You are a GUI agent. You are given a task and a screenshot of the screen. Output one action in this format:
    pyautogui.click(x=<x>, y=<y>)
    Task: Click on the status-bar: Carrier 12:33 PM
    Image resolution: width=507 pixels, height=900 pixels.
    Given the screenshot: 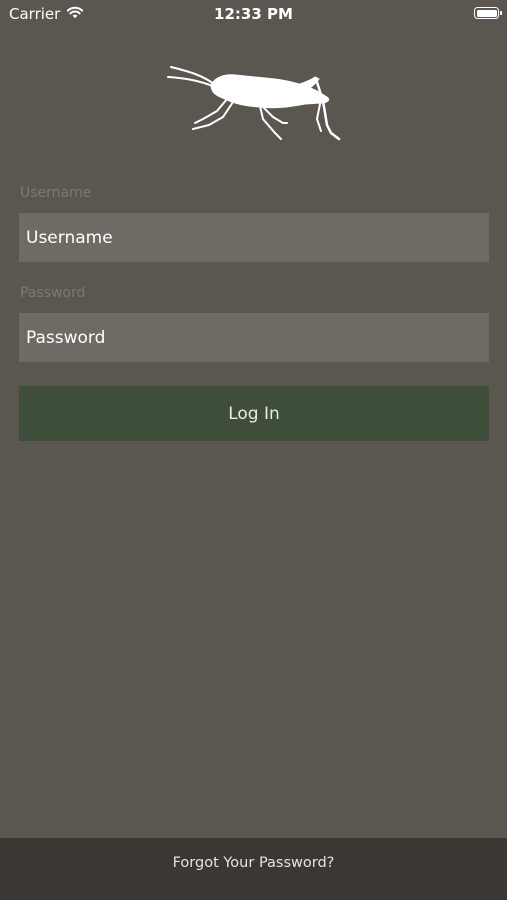 What is the action you would take?
    pyautogui.click(x=253, y=15)
    